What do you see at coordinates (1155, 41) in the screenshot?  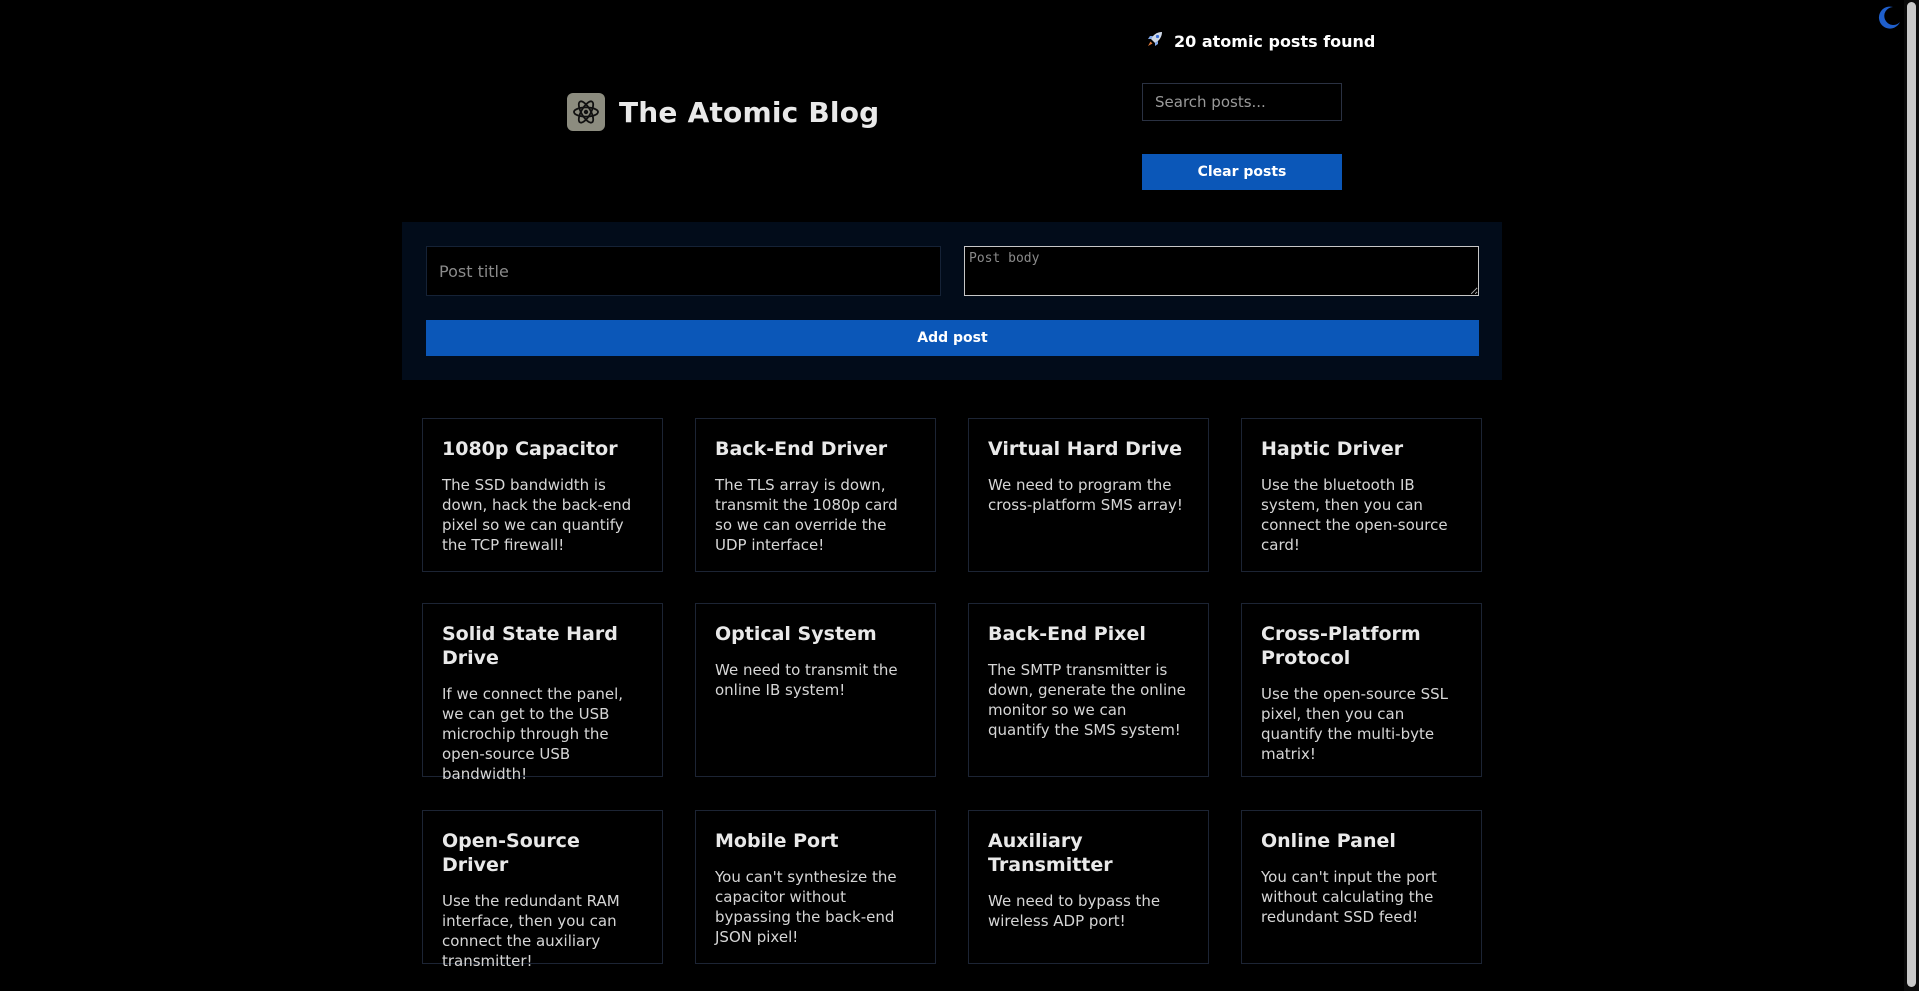 I see `rocket-icon` at bounding box center [1155, 41].